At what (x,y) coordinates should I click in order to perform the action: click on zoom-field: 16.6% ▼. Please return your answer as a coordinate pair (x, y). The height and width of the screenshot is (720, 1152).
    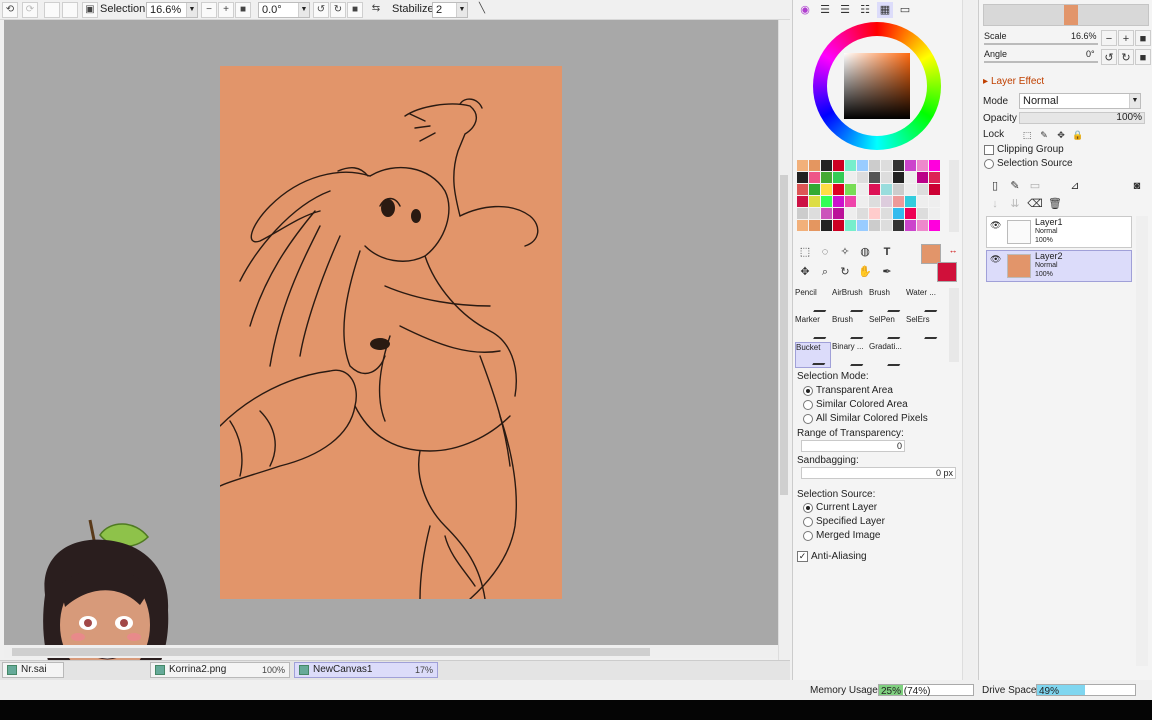
    Looking at the image, I should click on (172, 10).